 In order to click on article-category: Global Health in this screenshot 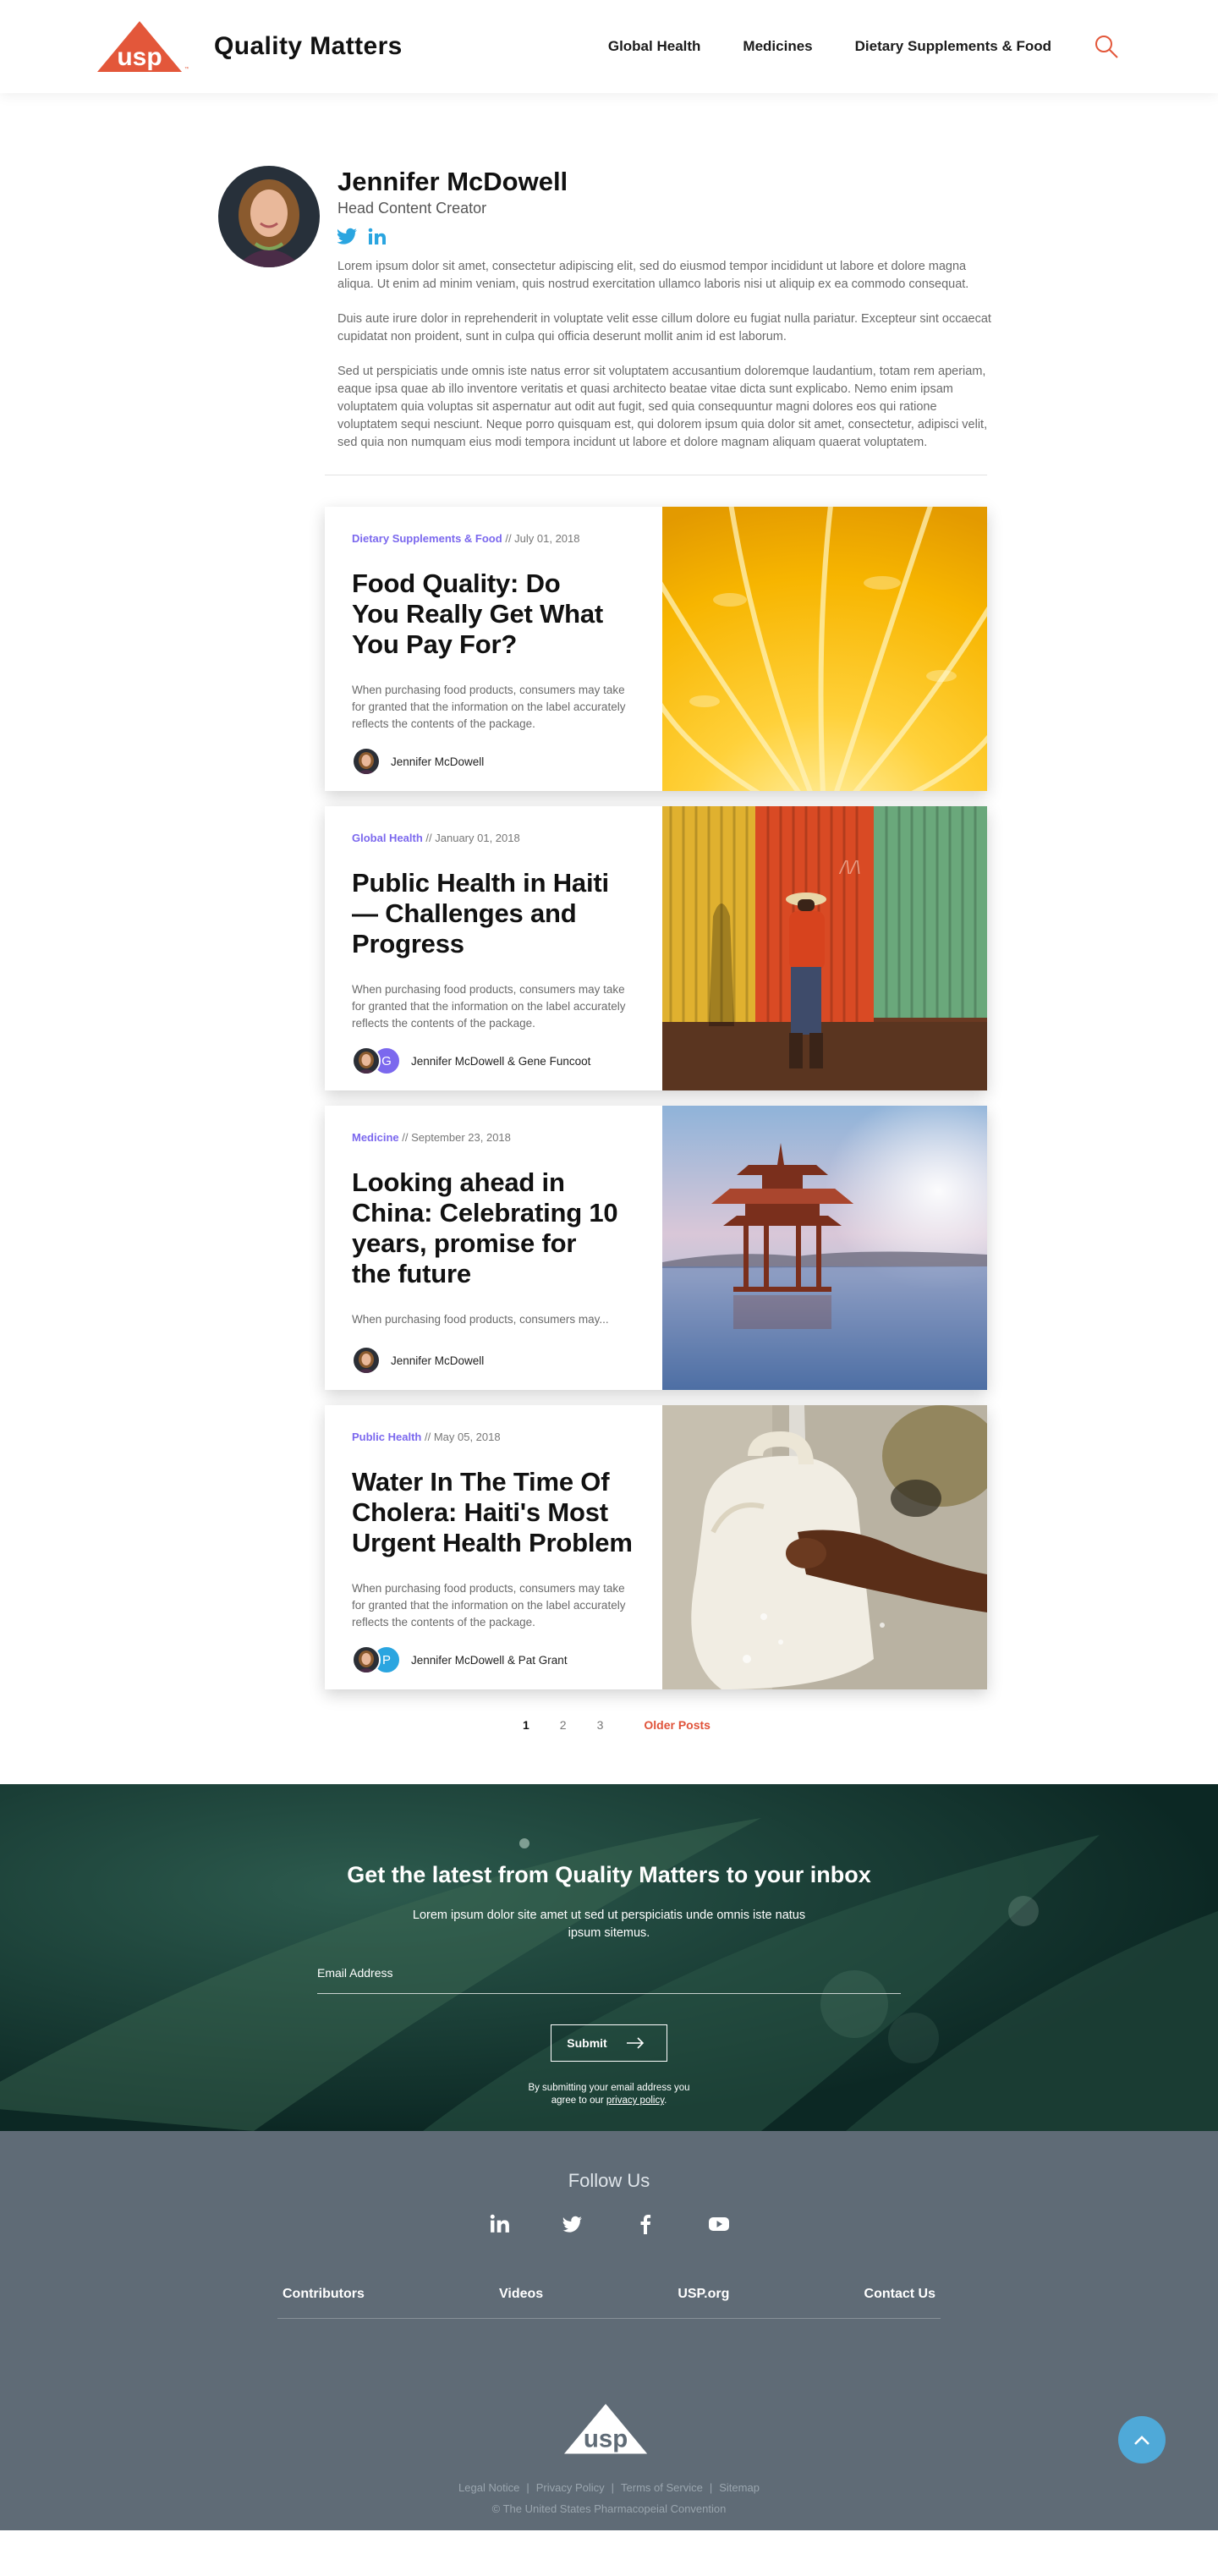, I will do `click(388, 838)`.